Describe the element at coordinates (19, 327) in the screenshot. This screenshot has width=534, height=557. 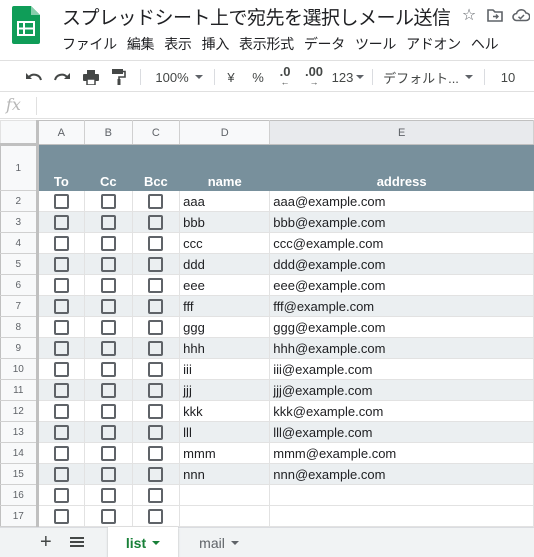
I see `row-header: 8` at that location.